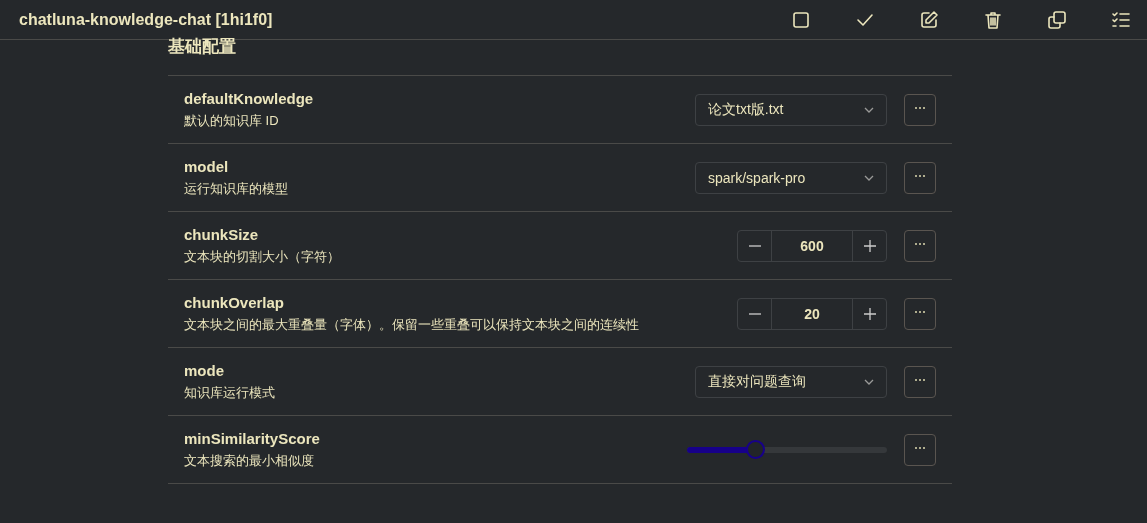 This screenshot has height=523, width=1147. Describe the element at coordinates (791, 109) in the screenshot. I see `select-field: 论文txt版.txt` at that location.